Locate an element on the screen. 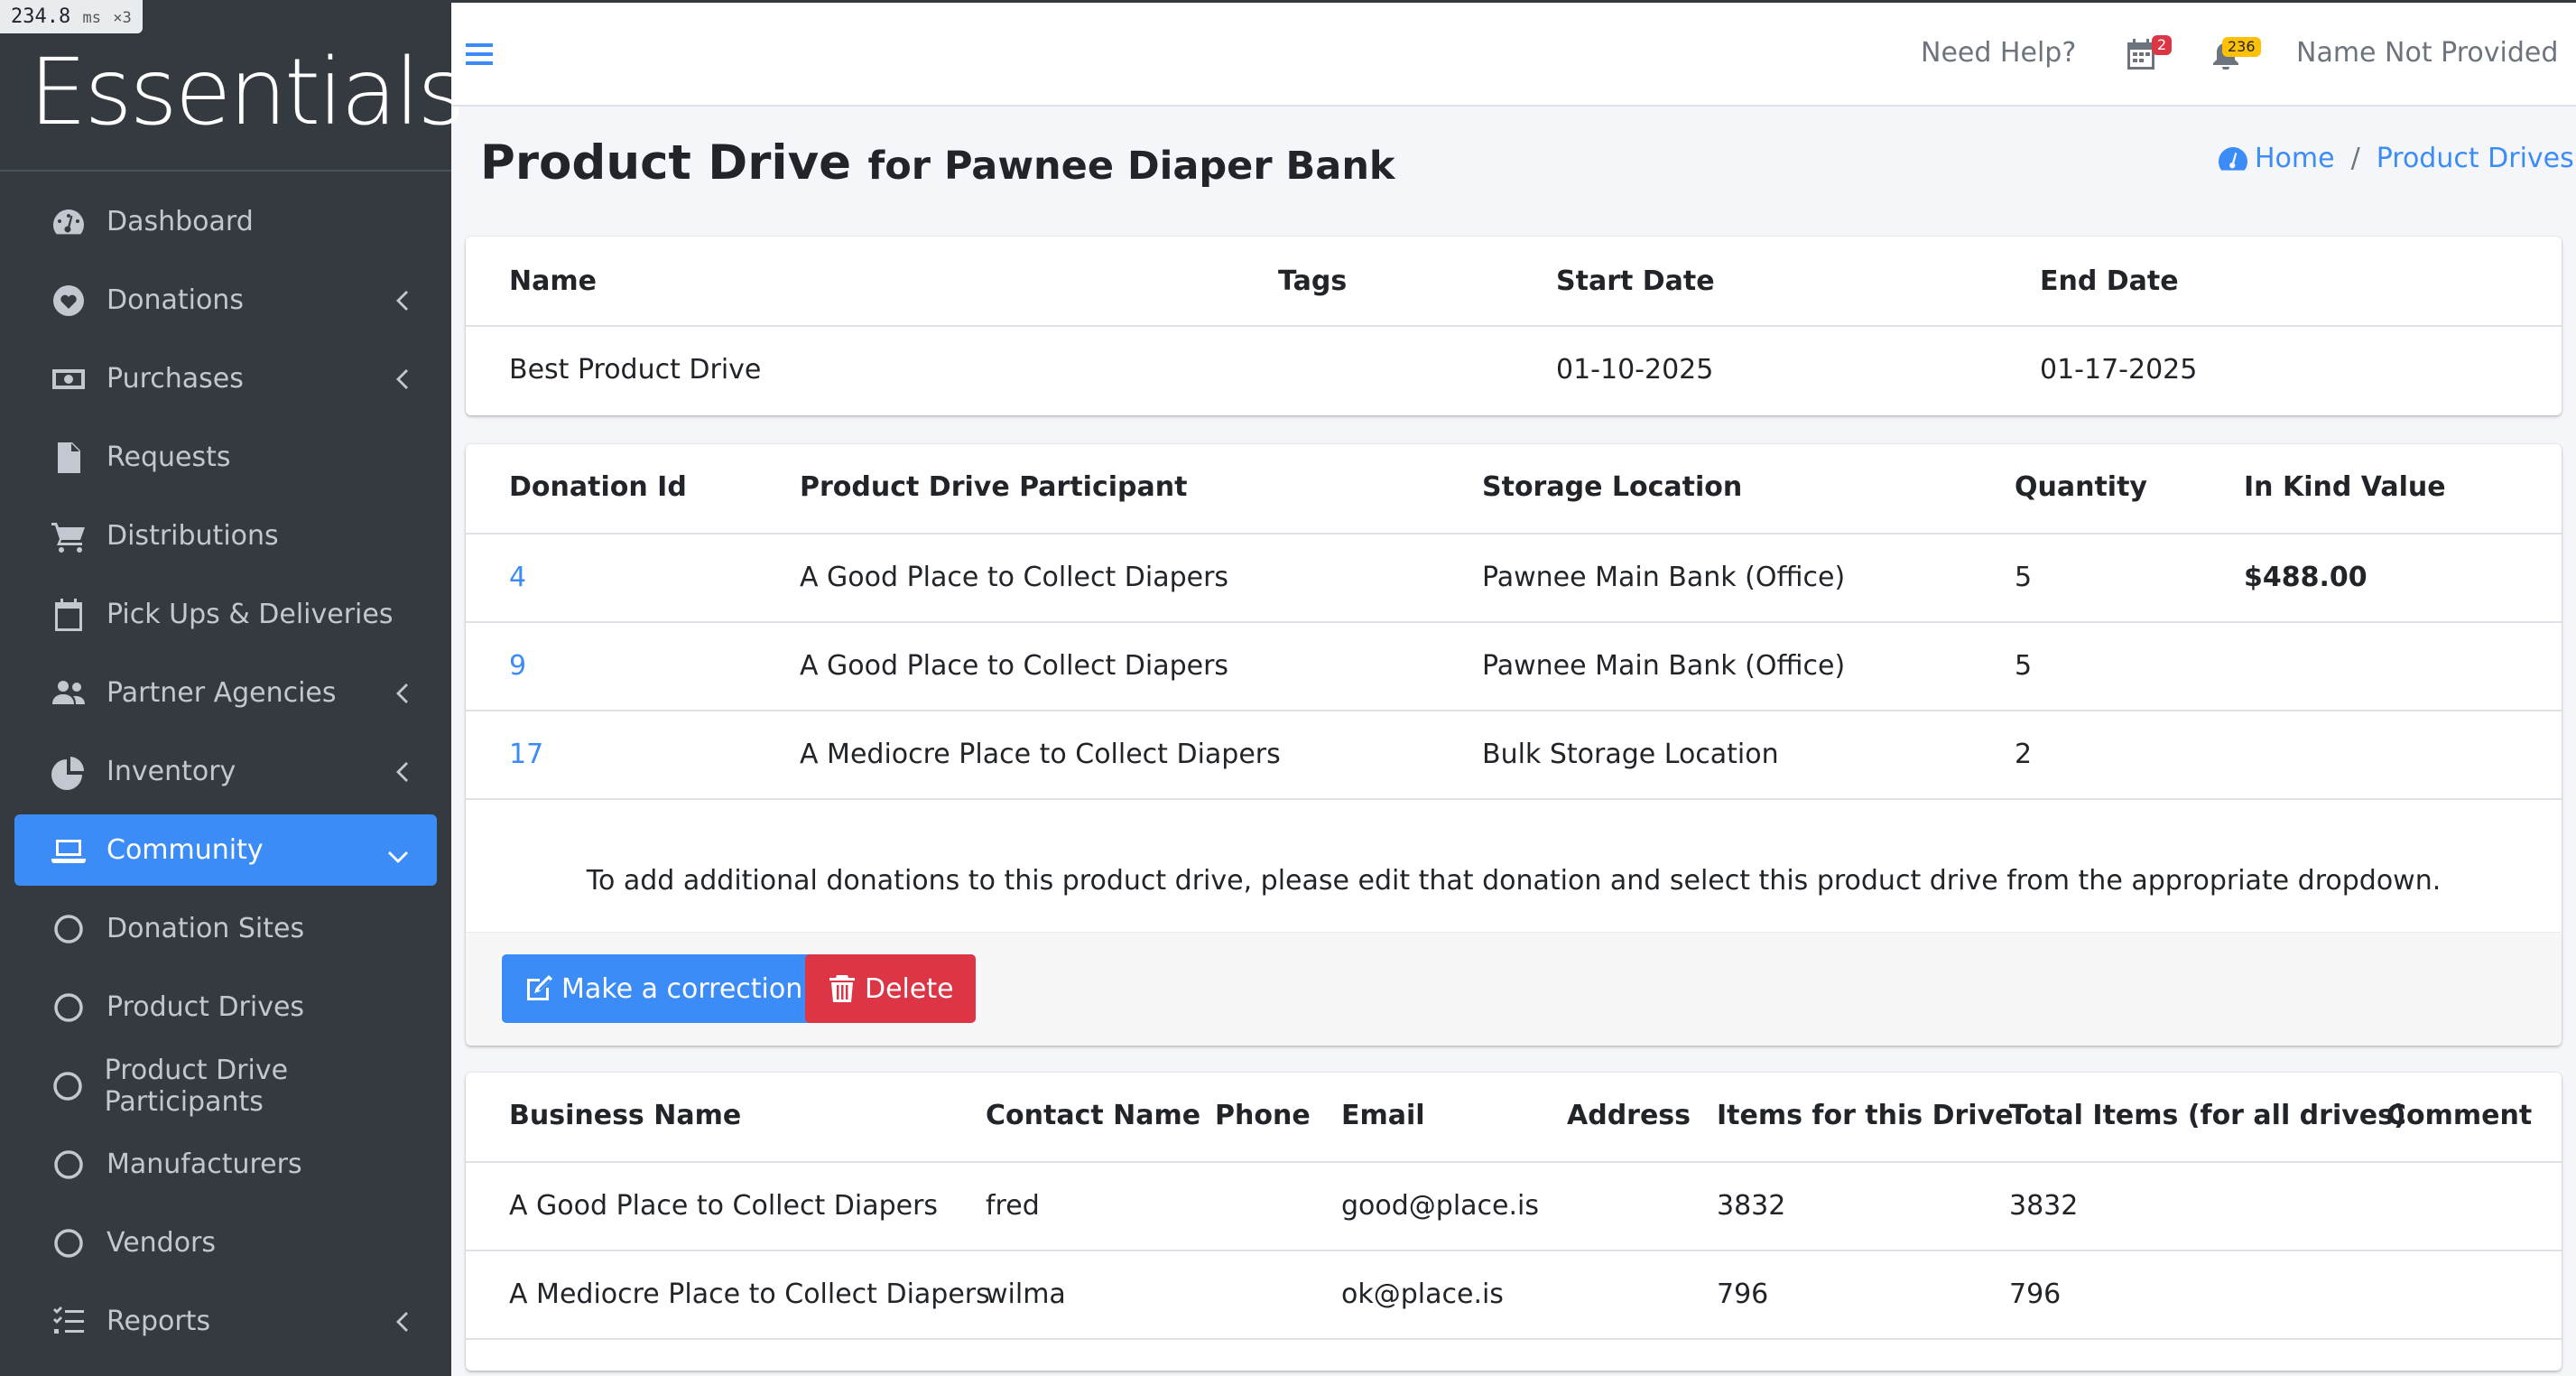 The width and height of the screenshot is (2576, 1376). sidebar-item-product-drive-participants: Product Drive Participants is located at coordinates (225, 1085).